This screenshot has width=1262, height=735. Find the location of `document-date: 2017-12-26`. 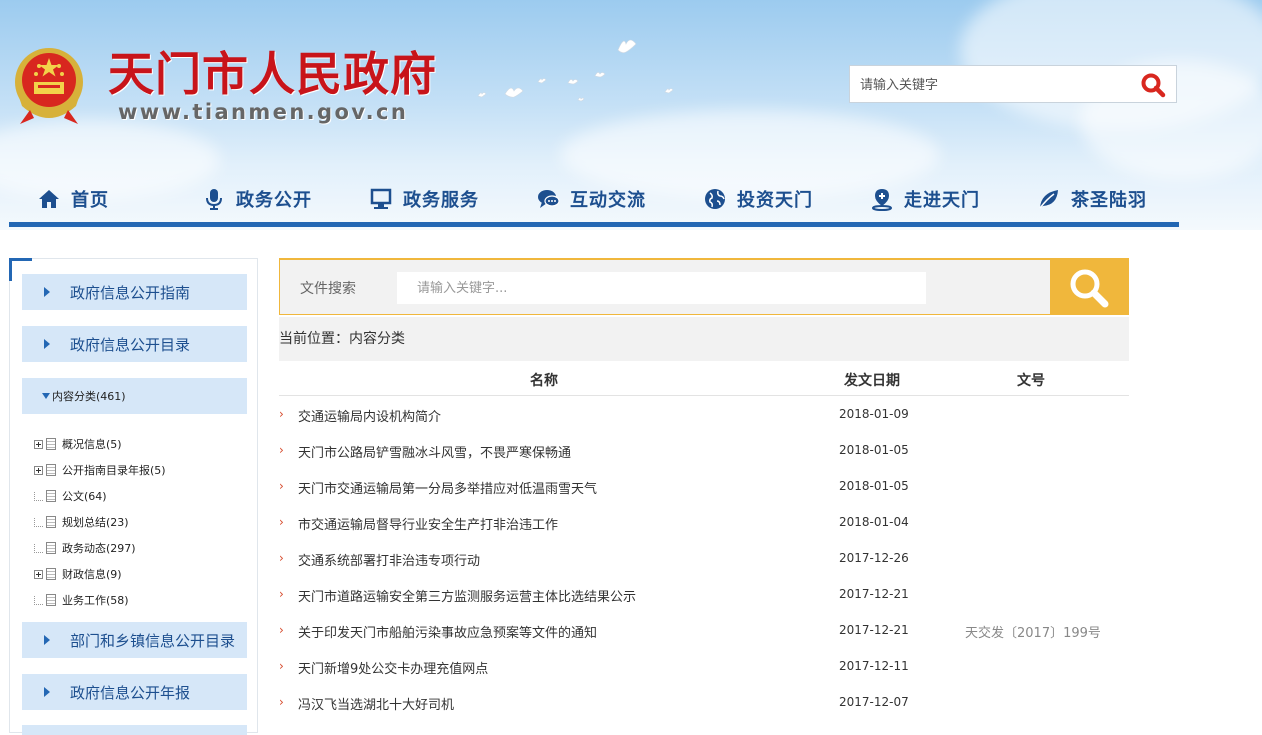

document-date: 2017-12-26 is located at coordinates (874, 558).